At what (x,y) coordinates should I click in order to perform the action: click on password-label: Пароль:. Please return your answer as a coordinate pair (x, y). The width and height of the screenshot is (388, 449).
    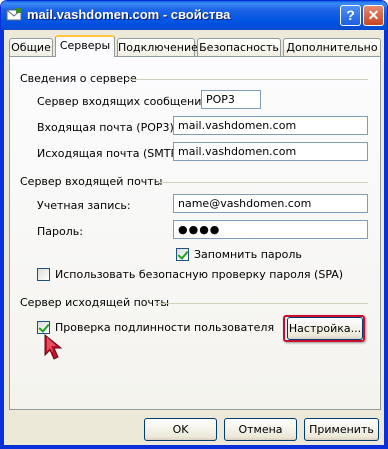
    Looking at the image, I should click on (60, 231).